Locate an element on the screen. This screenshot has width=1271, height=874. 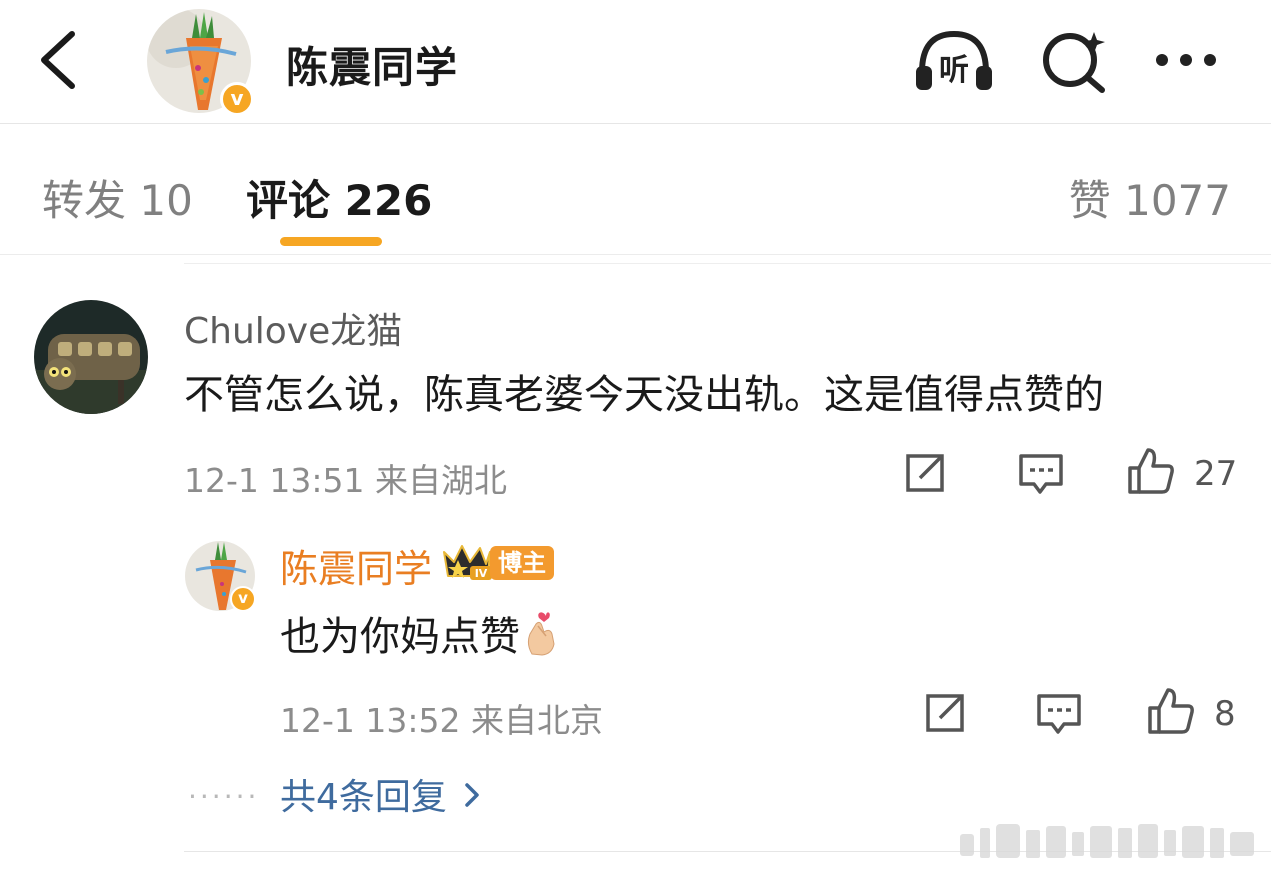
reply-text-content: 也为你妈点赞 is located at coordinates (400, 637).